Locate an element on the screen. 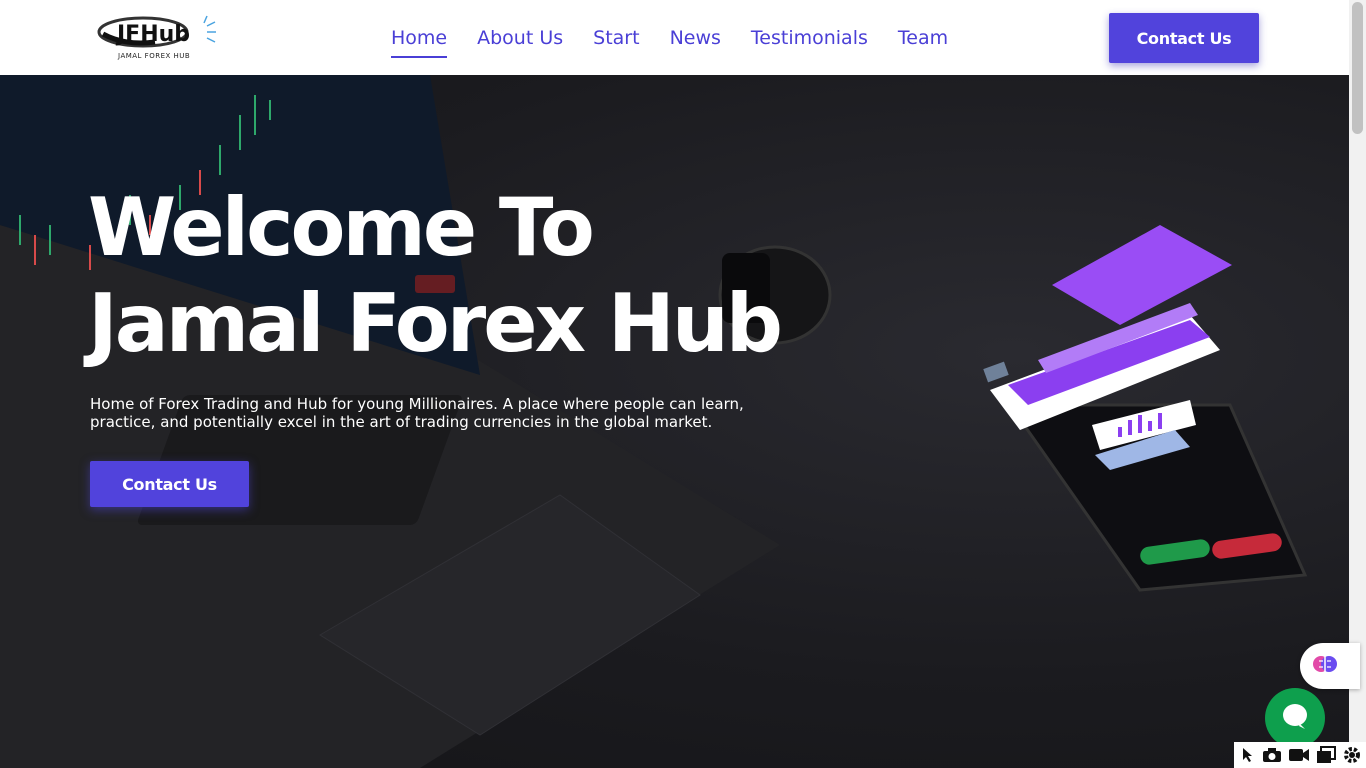 The image size is (1366, 768). nav-start: Start is located at coordinates (616, 38).